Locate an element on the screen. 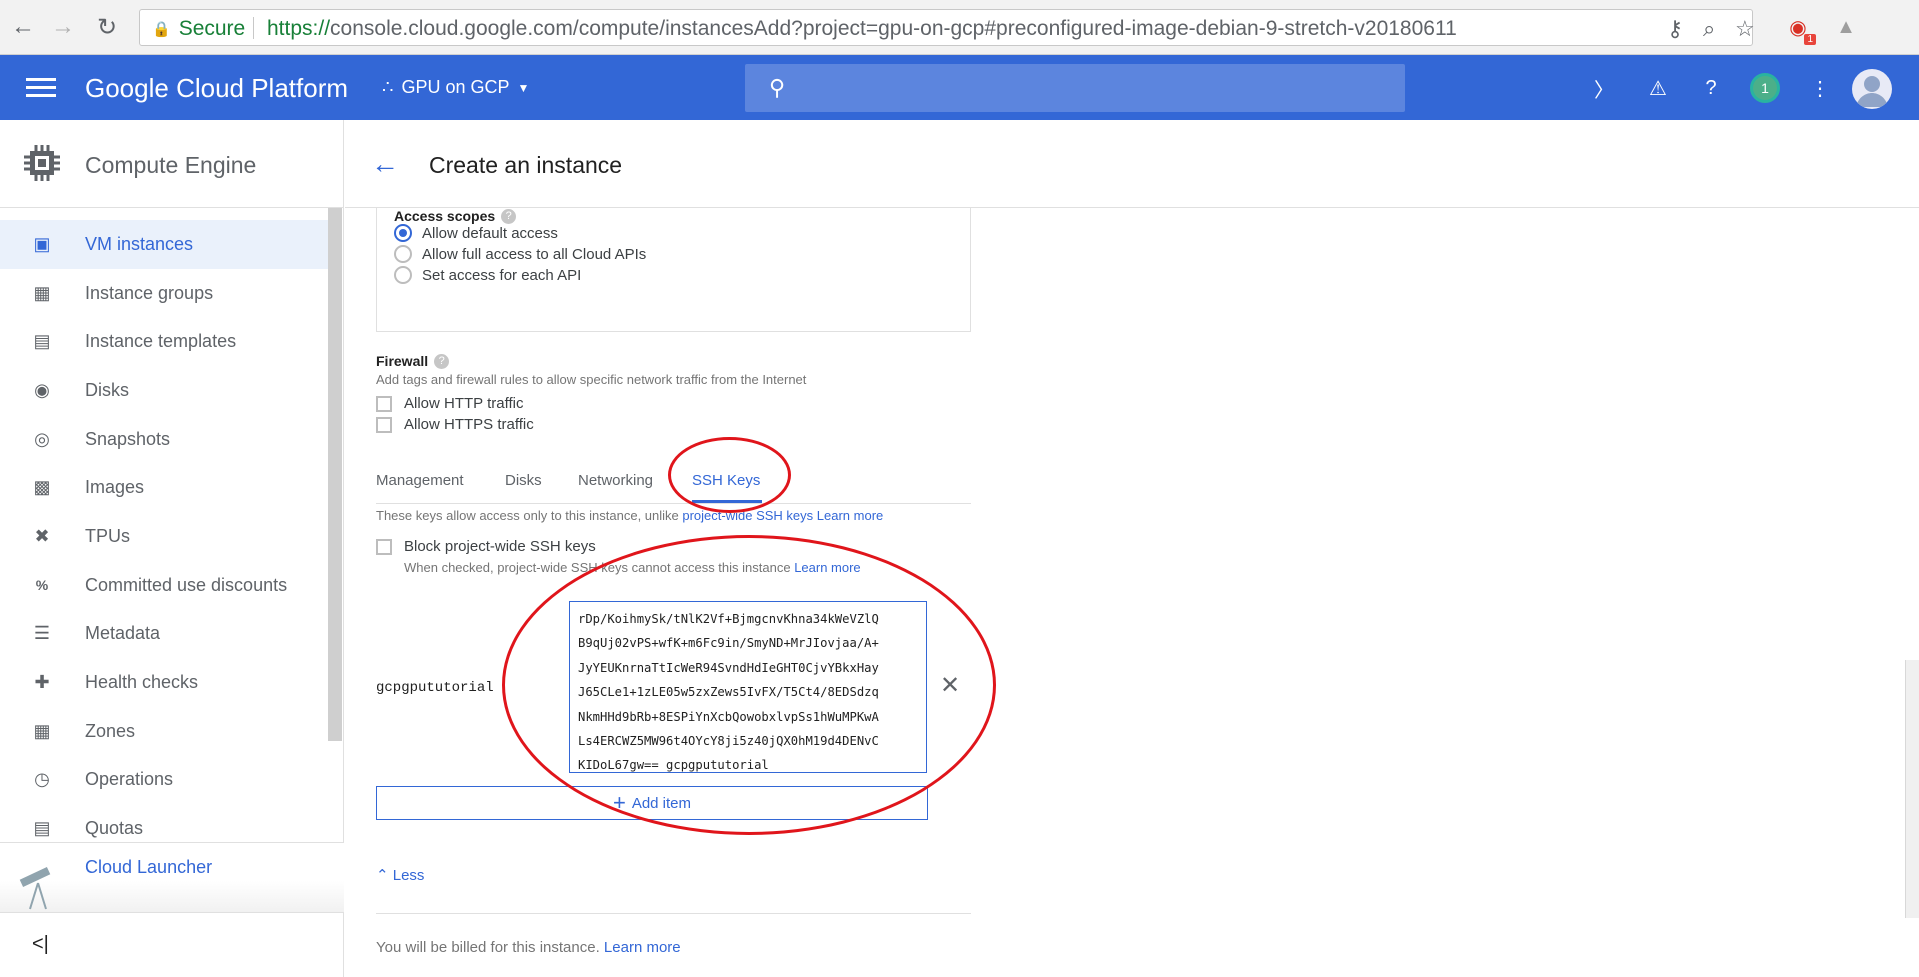 This screenshot has height=977, width=1919. reload-icon: ↻ is located at coordinates (107, 27).